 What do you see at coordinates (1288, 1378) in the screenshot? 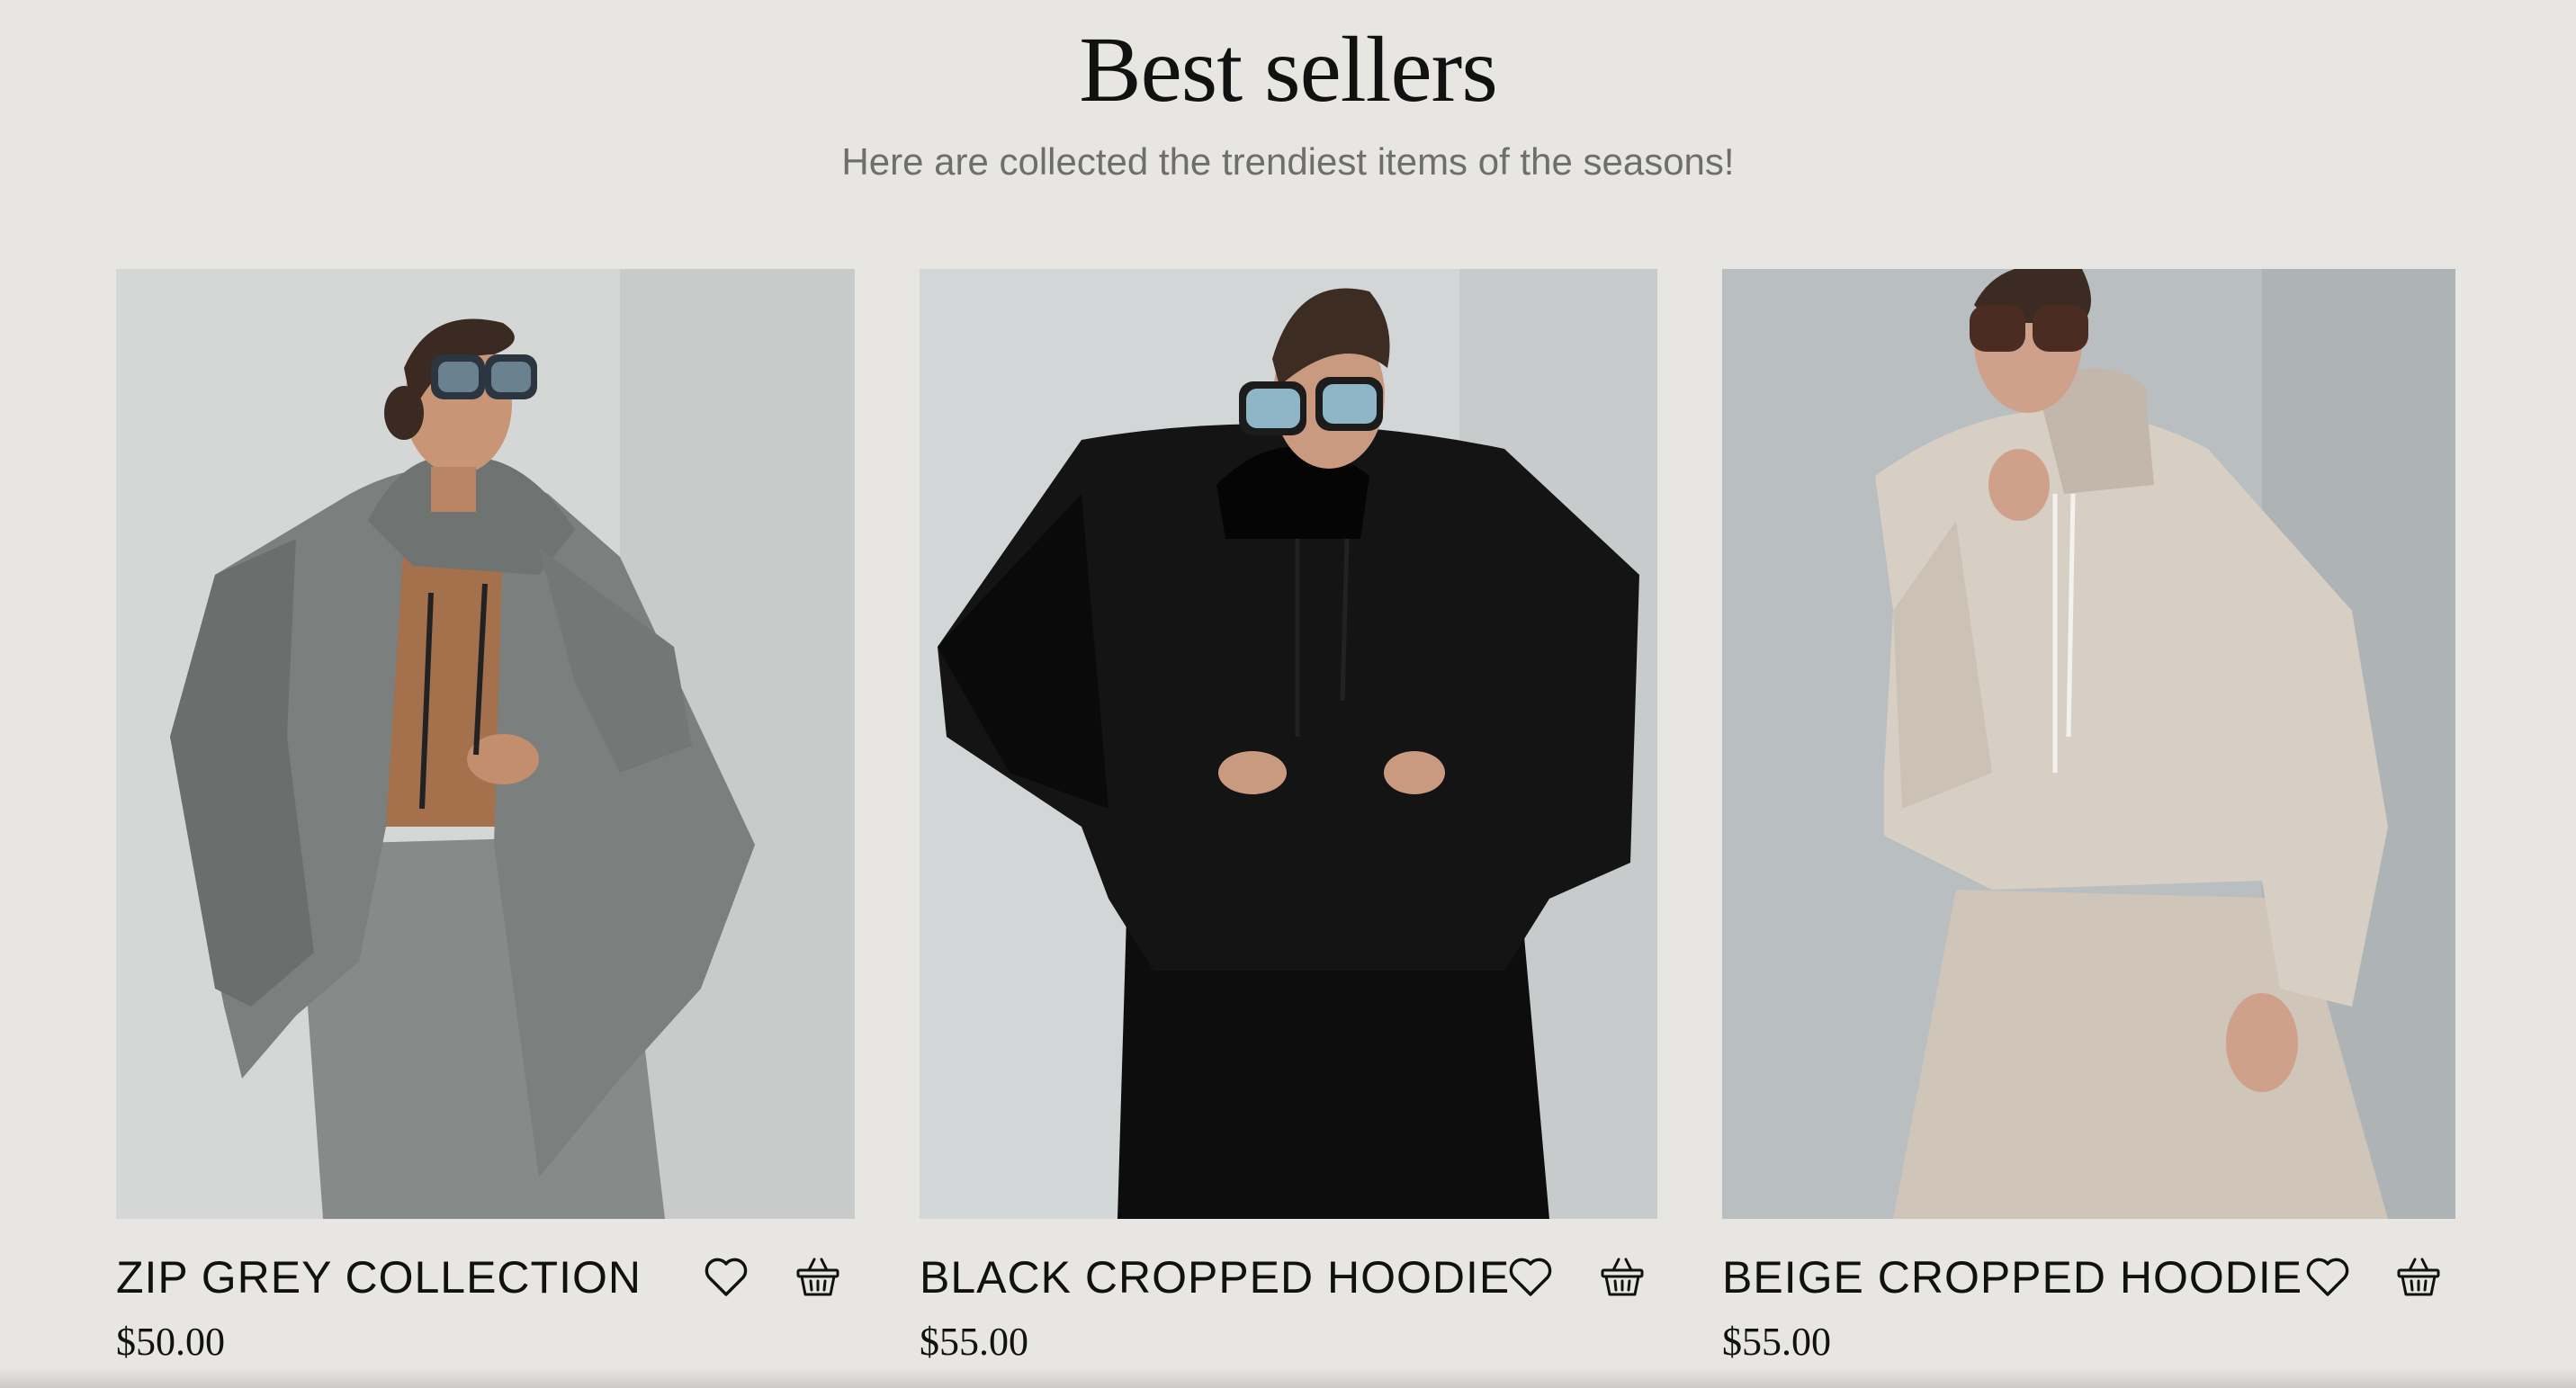
I see `bottom-shadow` at bounding box center [1288, 1378].